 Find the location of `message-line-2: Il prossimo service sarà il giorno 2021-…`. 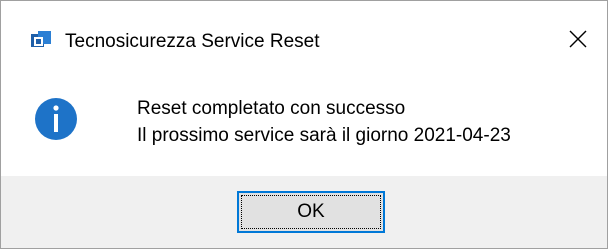

message-line-2: Il prossimo service sarà il giorno 2021-… is located at coordinates (324, 135).